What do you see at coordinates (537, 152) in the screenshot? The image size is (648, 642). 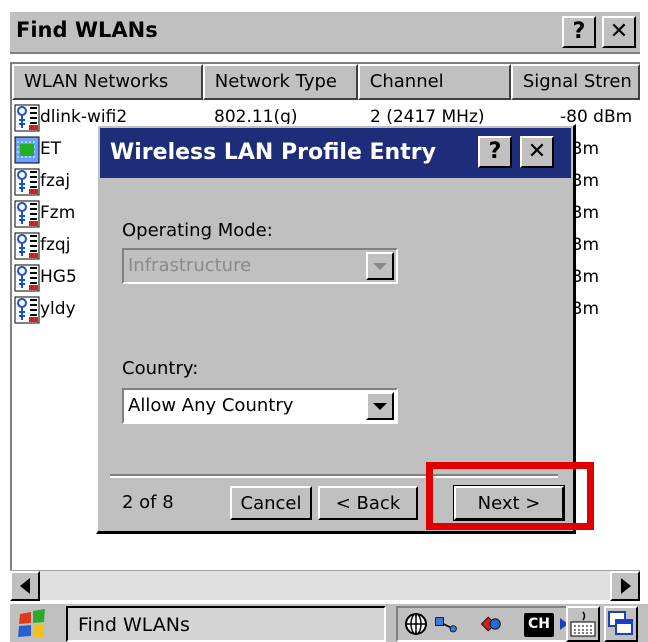 I see `dialog-close-button: ✕` at bounding box center [537, 152].